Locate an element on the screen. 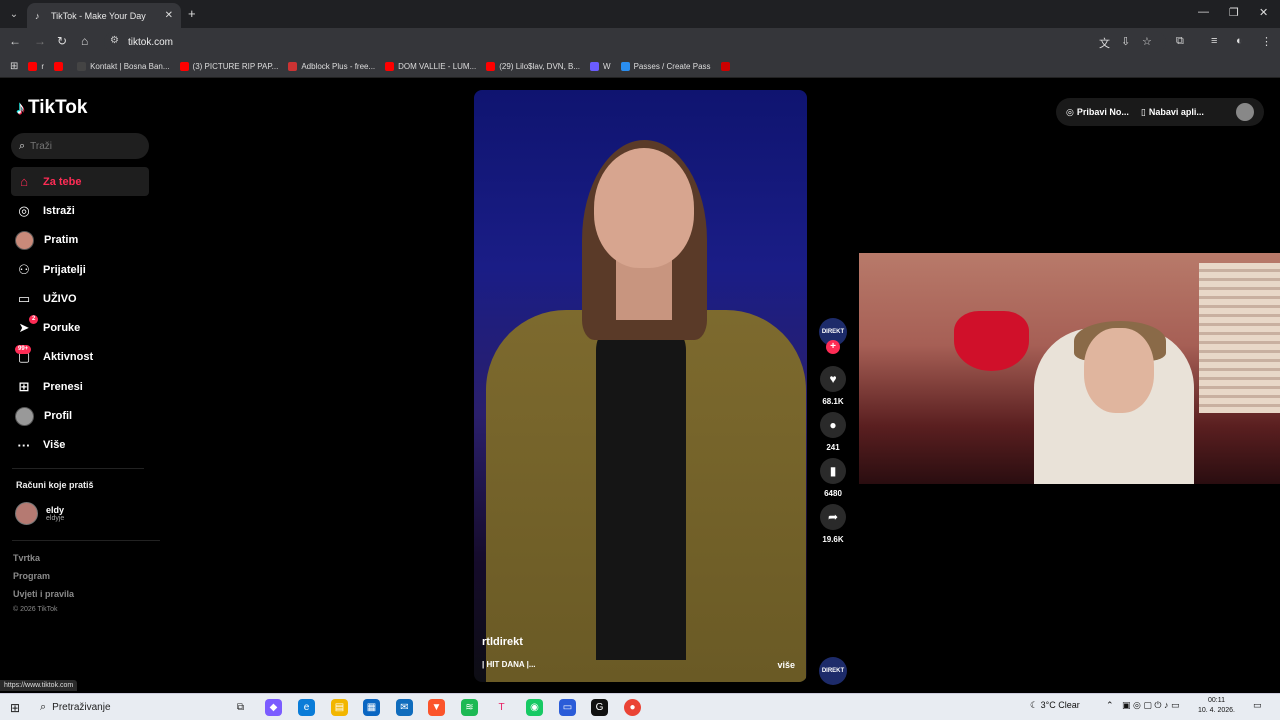 The width and height of the screenshot is (1280, 720). heart-icon: ♥ is located at coordinates (833, 379).